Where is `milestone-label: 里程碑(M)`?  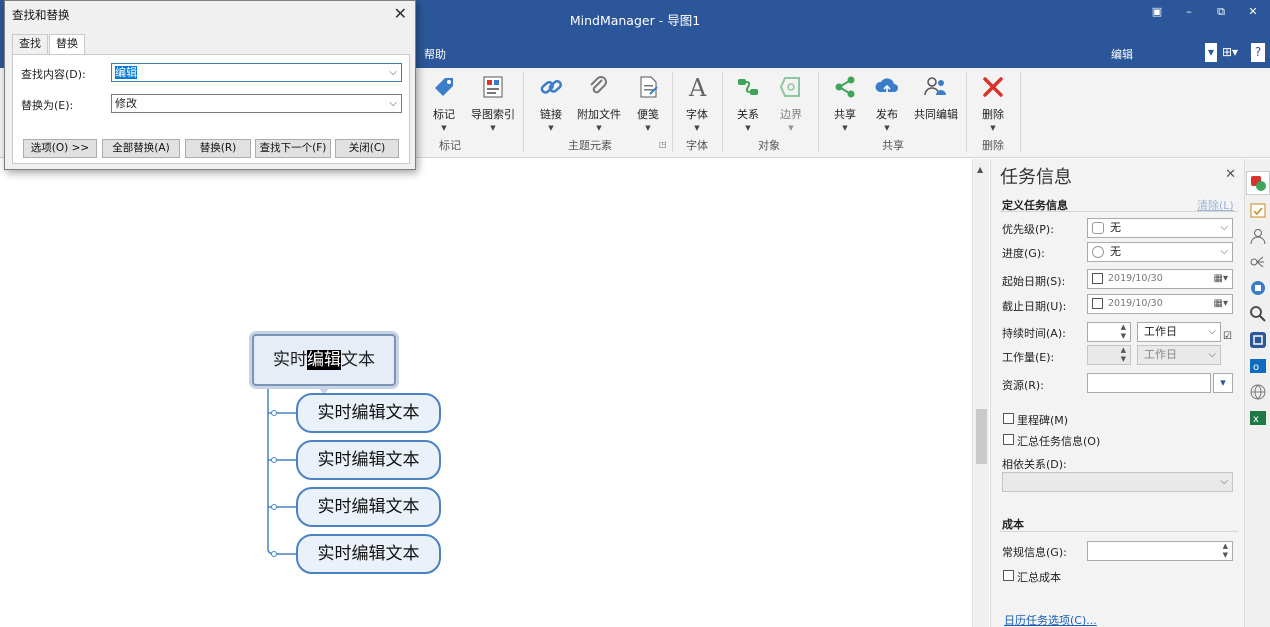
milestone-label: 里程碑(M) is located at coordinates (1043, 420).